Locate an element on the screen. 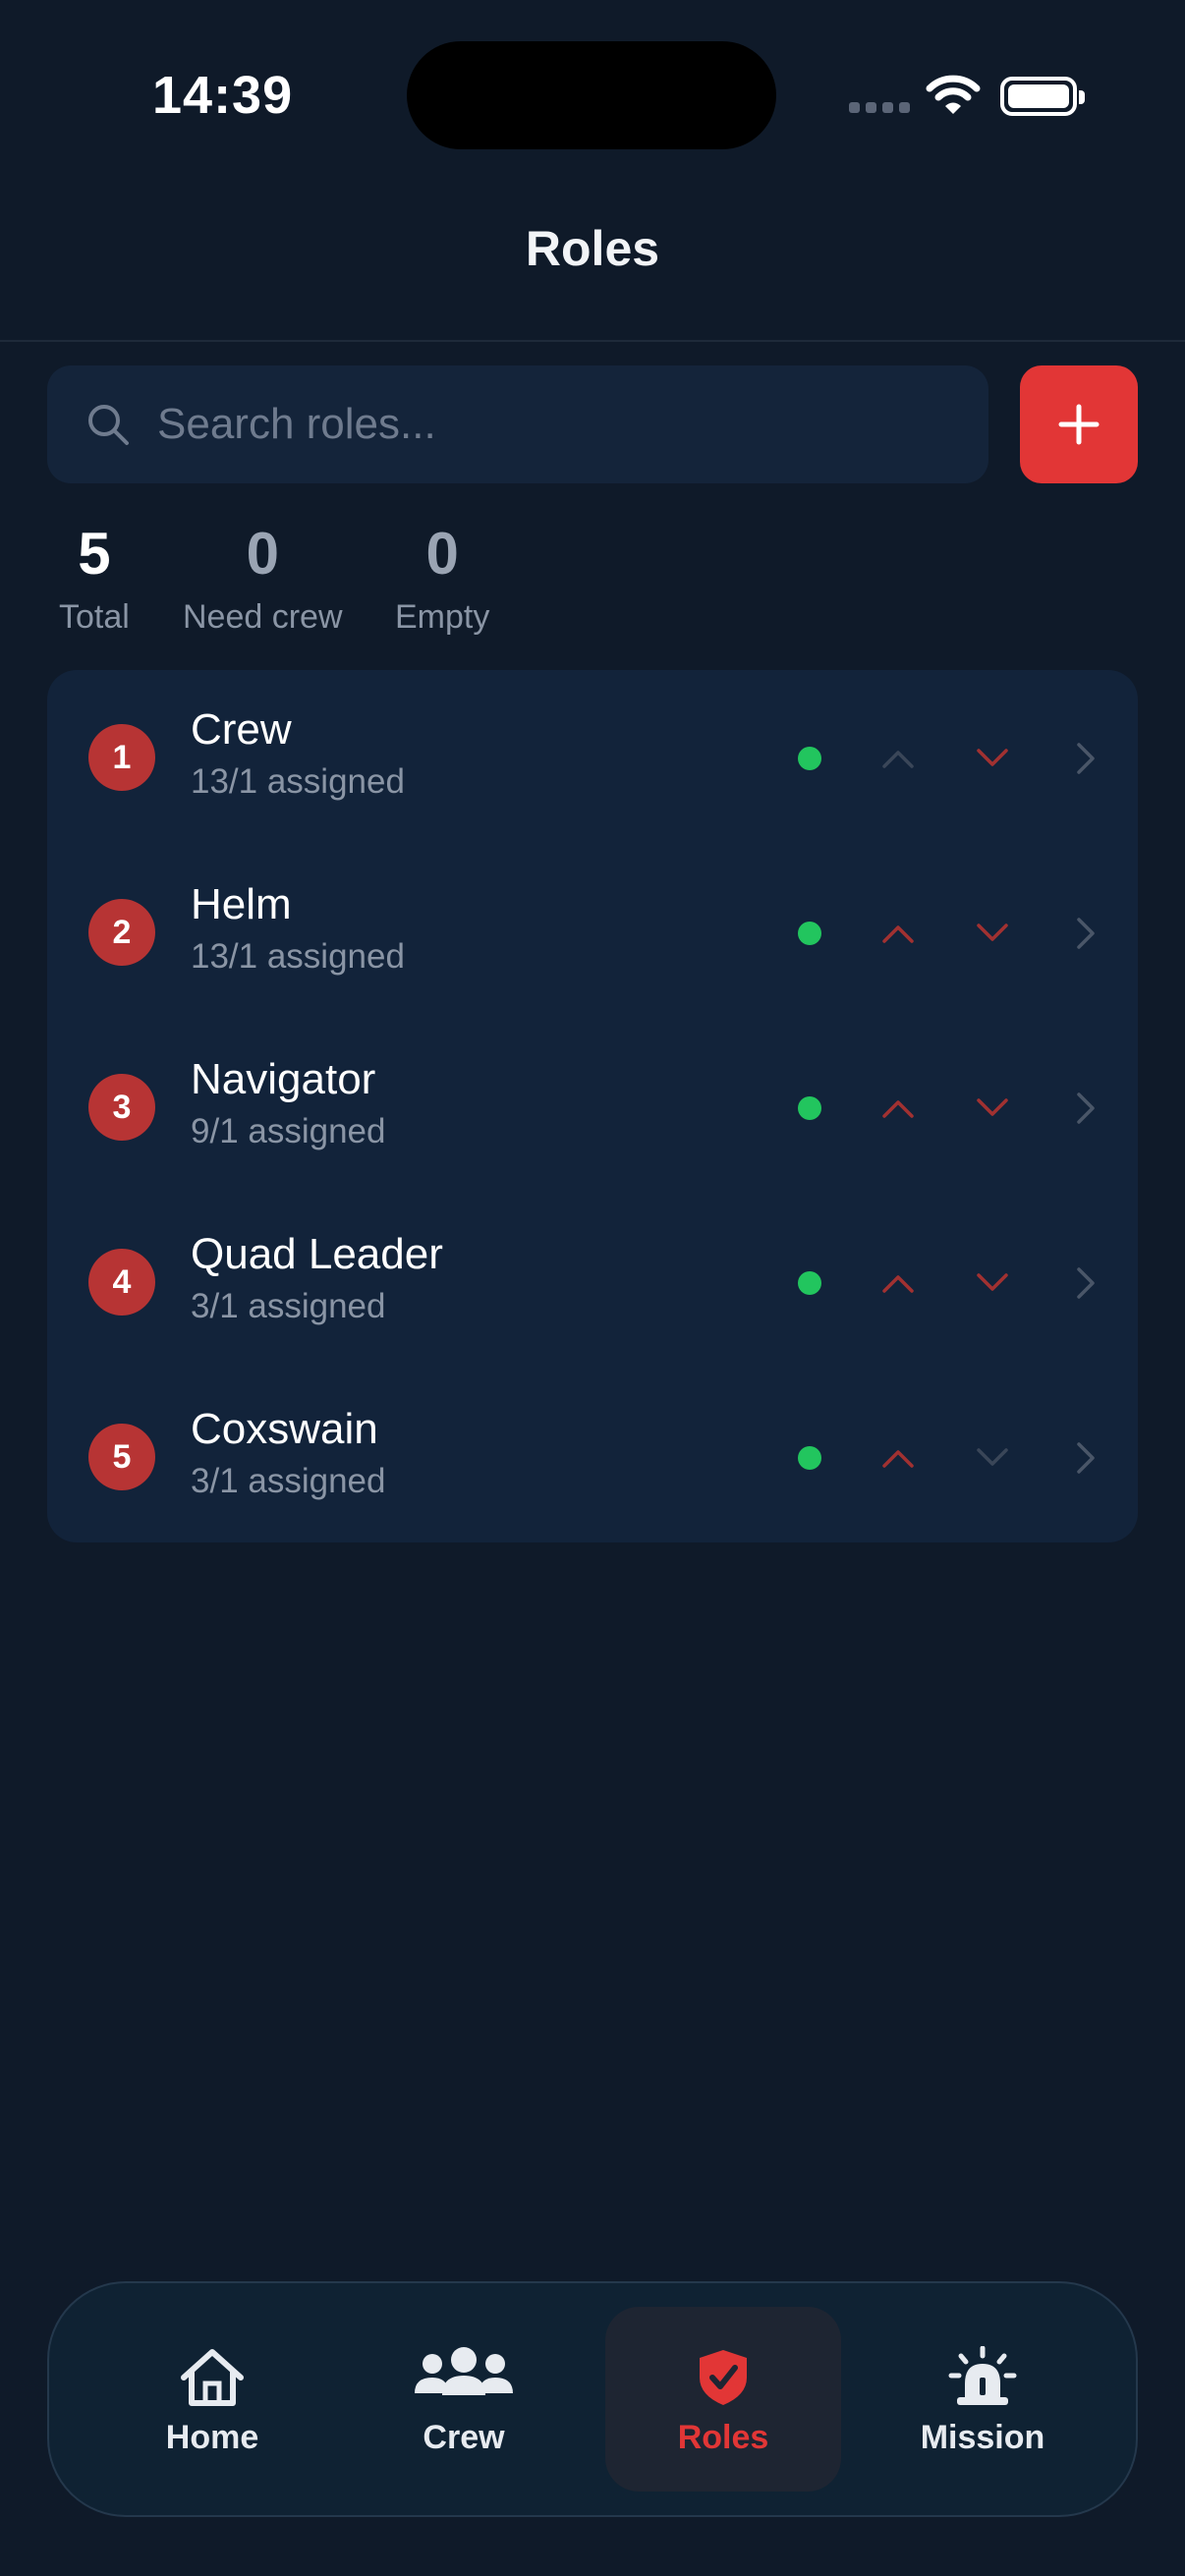 This screenshot has height=2576, width=1185. plus-icon is located at coordinates (1079, 424).